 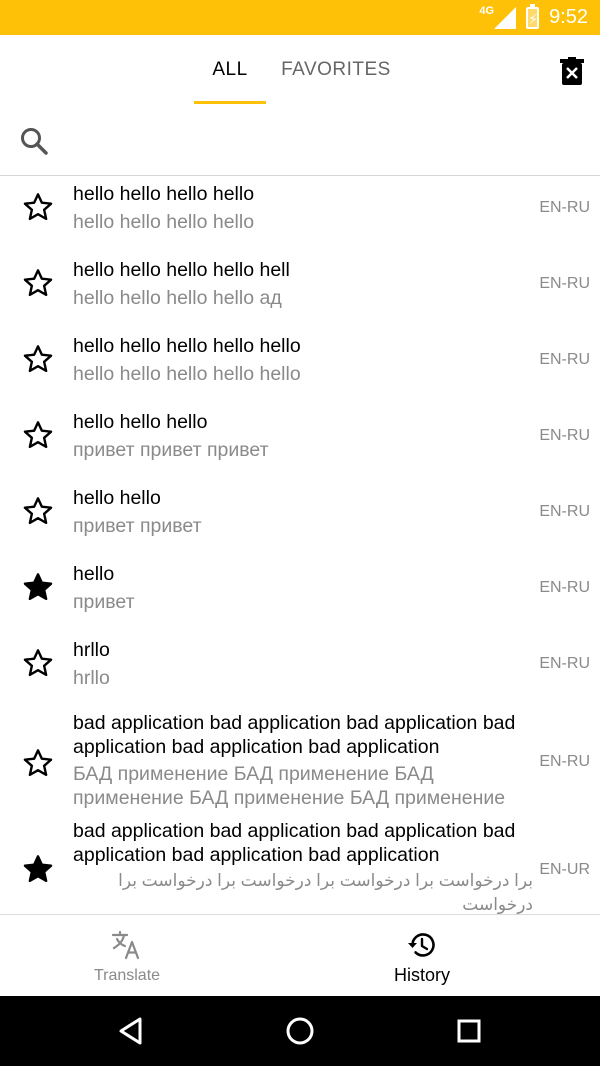 I want to click on source-text: hrllo, so click(x=91, y=650).